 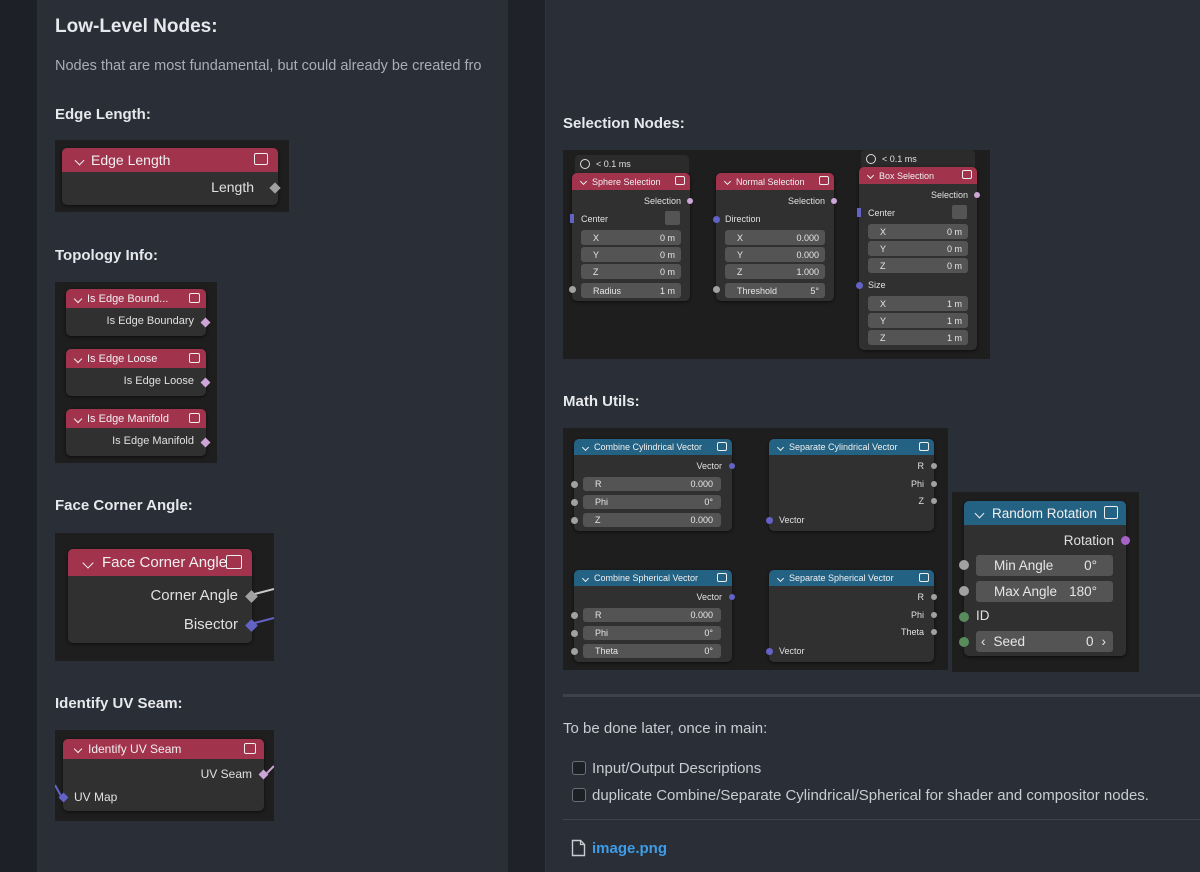 What do you see at coordinates (163, 596) in the screenshot?
I see `face-corner-angle-node: Face Corner Angle Corner Angle Bisector` at bounding box center [163, 596].